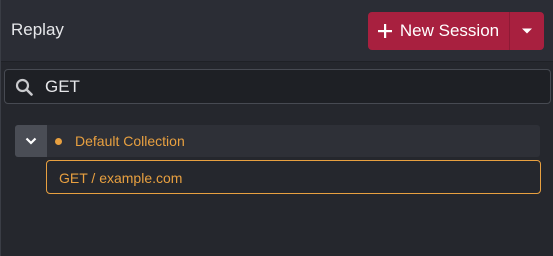 This screenshot has width=553, height=256. Describe the element at coordinates (277, 141) in the screenshot. I see `collection-row: Default Collection` at that location.